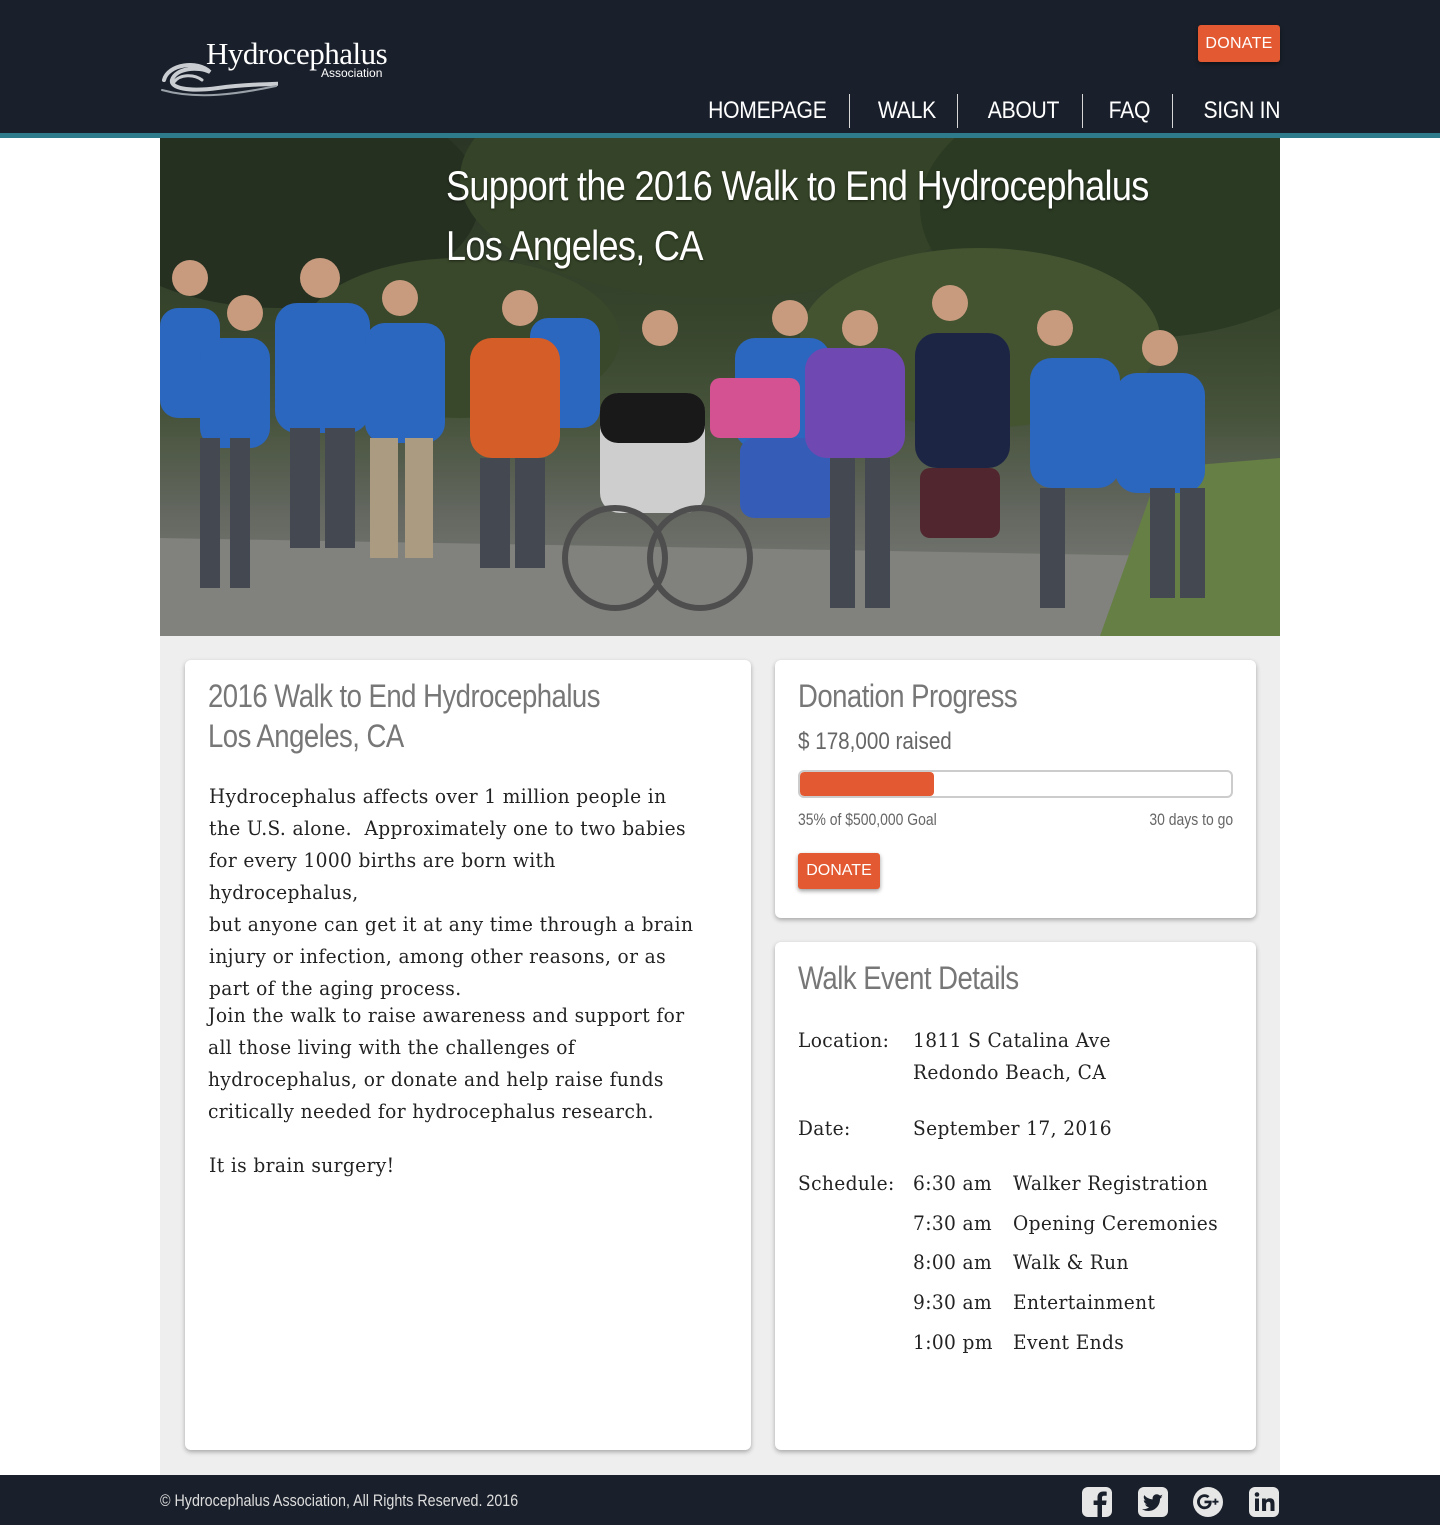 Image resolution: width=1440 pixels, height=1525 pixels. Describe the element at coordinates (1120, 111) in the screenshot. I see `nav-item-faq: FAQ` at that location.